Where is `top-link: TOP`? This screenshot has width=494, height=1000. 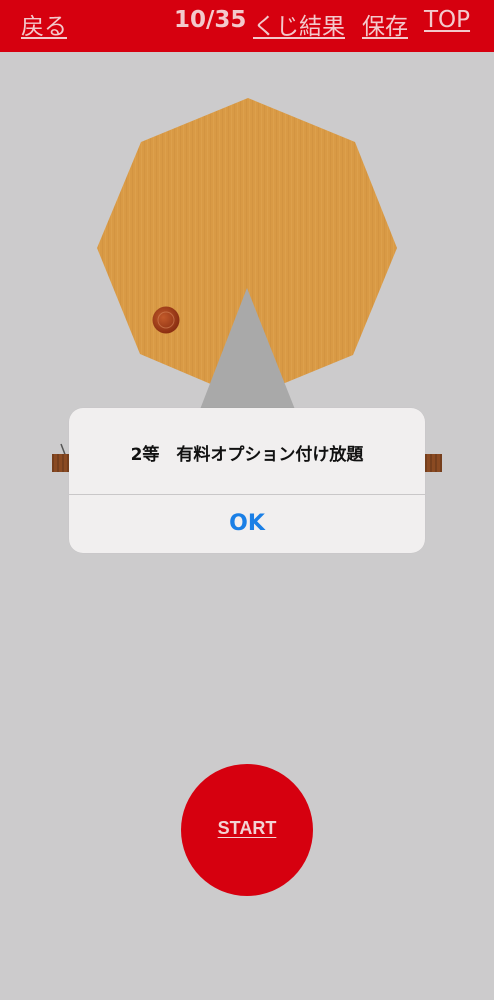 top-link: TOP is located at coordinates (447, 20).